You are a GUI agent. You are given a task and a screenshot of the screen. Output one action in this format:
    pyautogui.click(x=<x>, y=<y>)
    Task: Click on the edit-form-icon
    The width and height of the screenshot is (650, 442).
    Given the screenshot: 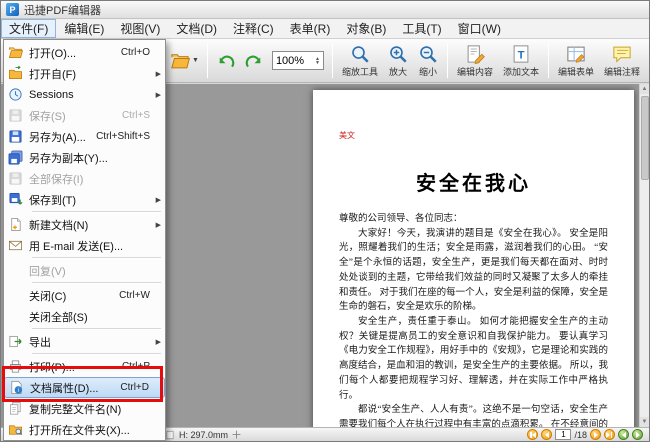 What is the action you would take?
    pyautogui.click(x=576, y=54)
    